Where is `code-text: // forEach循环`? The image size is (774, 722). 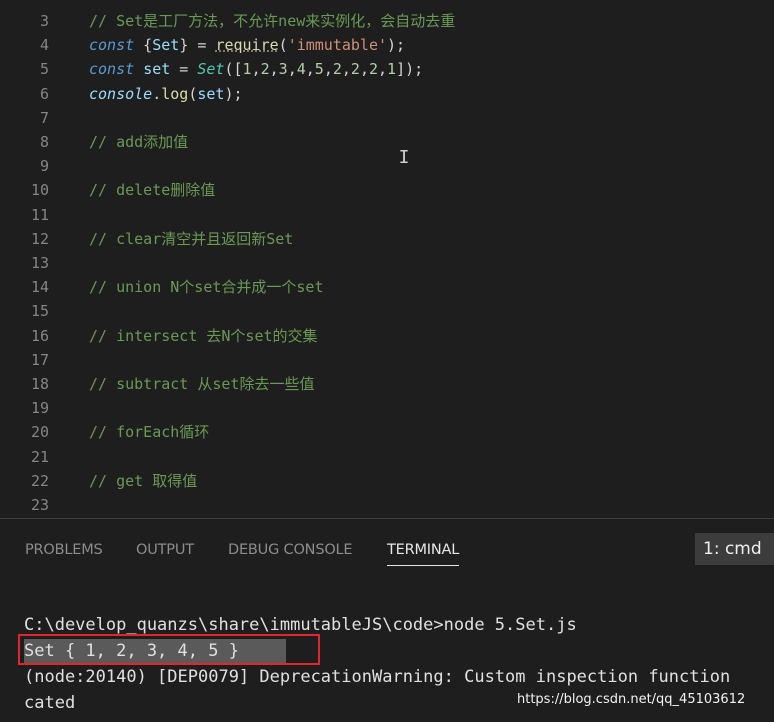
code-text: // forEach循环 is located at coordinates (149, 432).